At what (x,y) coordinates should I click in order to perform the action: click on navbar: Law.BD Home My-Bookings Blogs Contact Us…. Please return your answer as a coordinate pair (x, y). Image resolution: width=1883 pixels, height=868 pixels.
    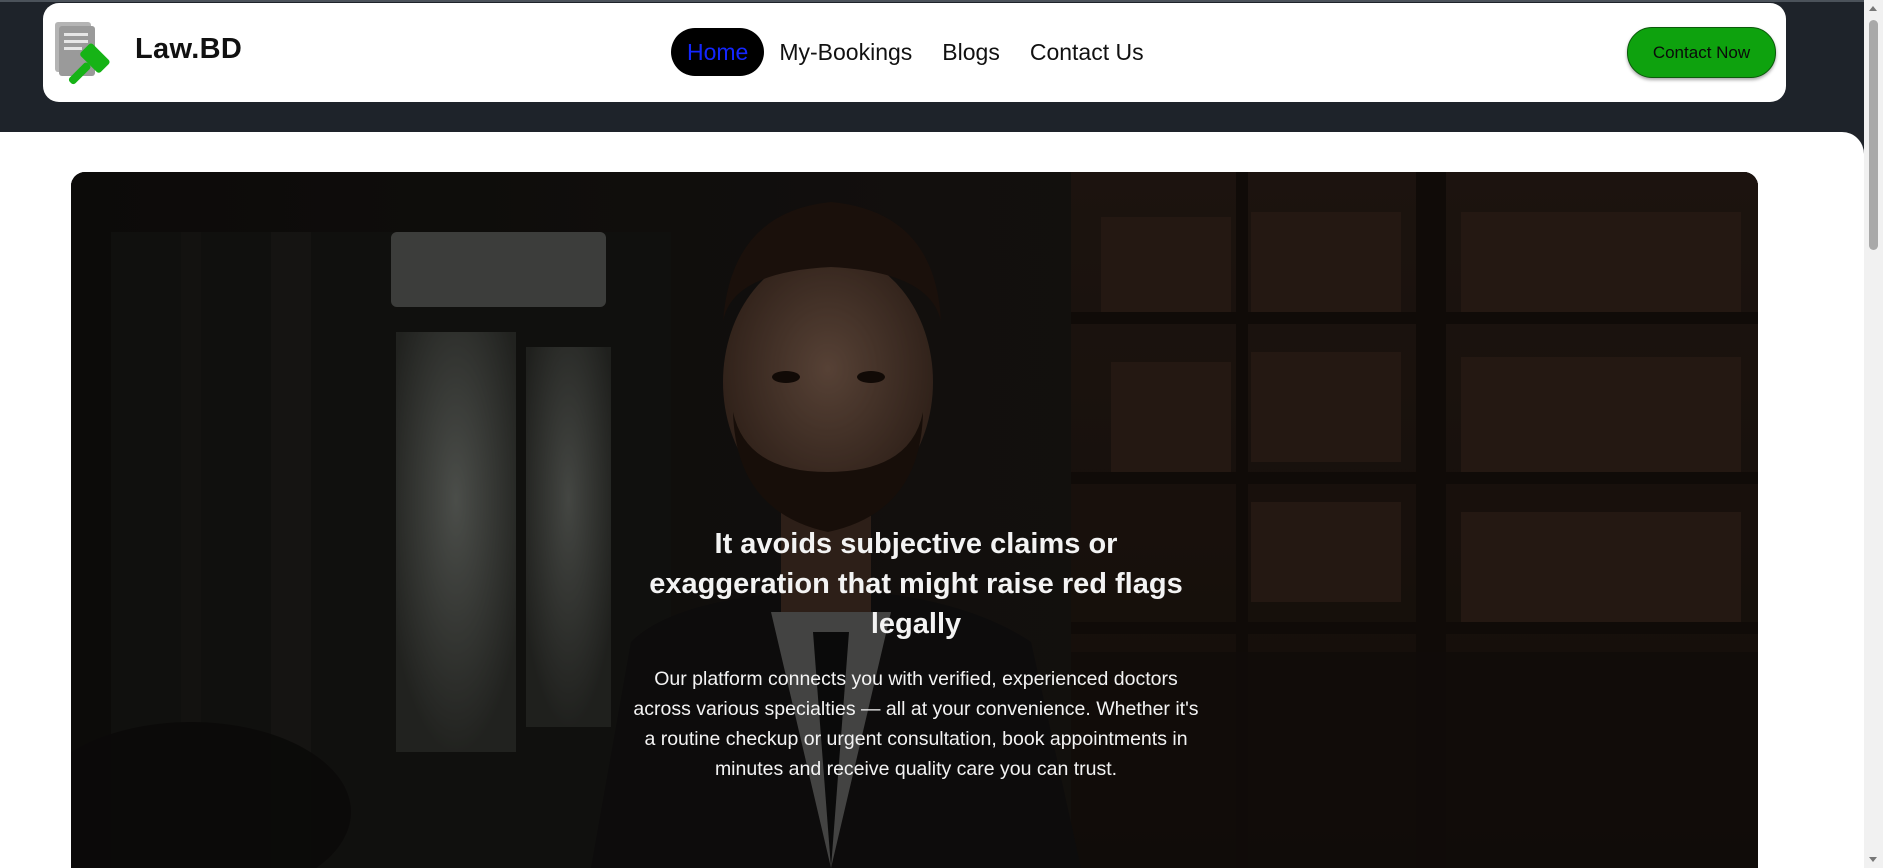
    Looking at the image, I should click on (914, 52).